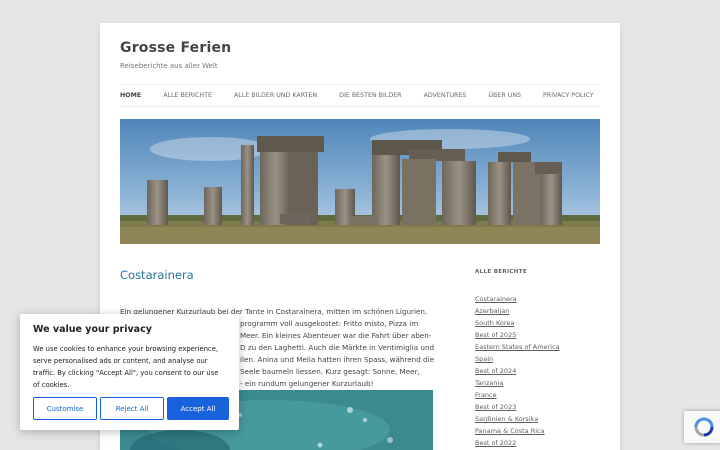 The width and height of the screenshot is (720, 450). I want to click on cookie-buttons: Customise Reject All Accept All, so click(131, 408).